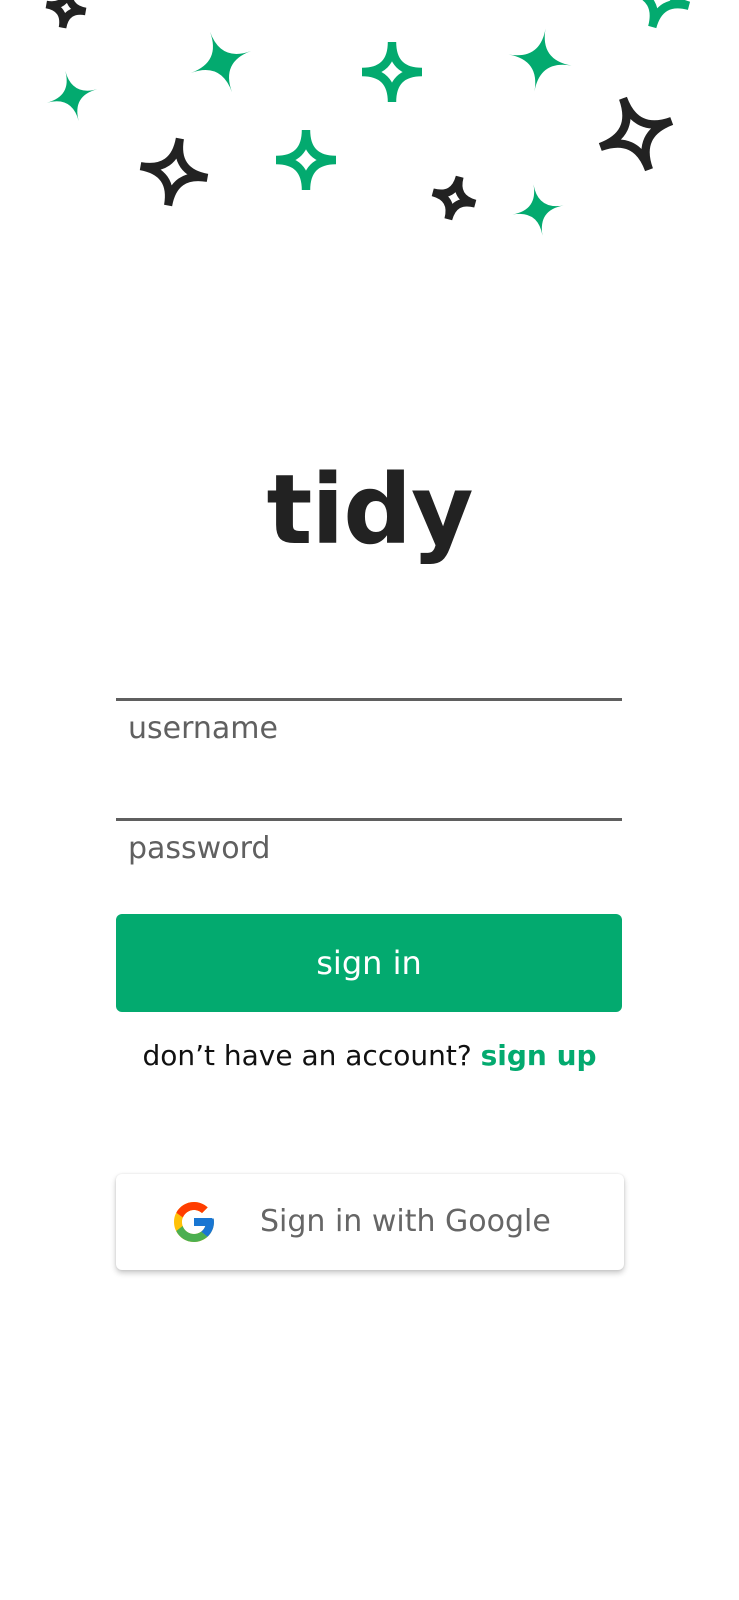  What do you see at coordinates (369, 699) in the screenshot?
I see `username-underline` at bounding box center [369, 699].